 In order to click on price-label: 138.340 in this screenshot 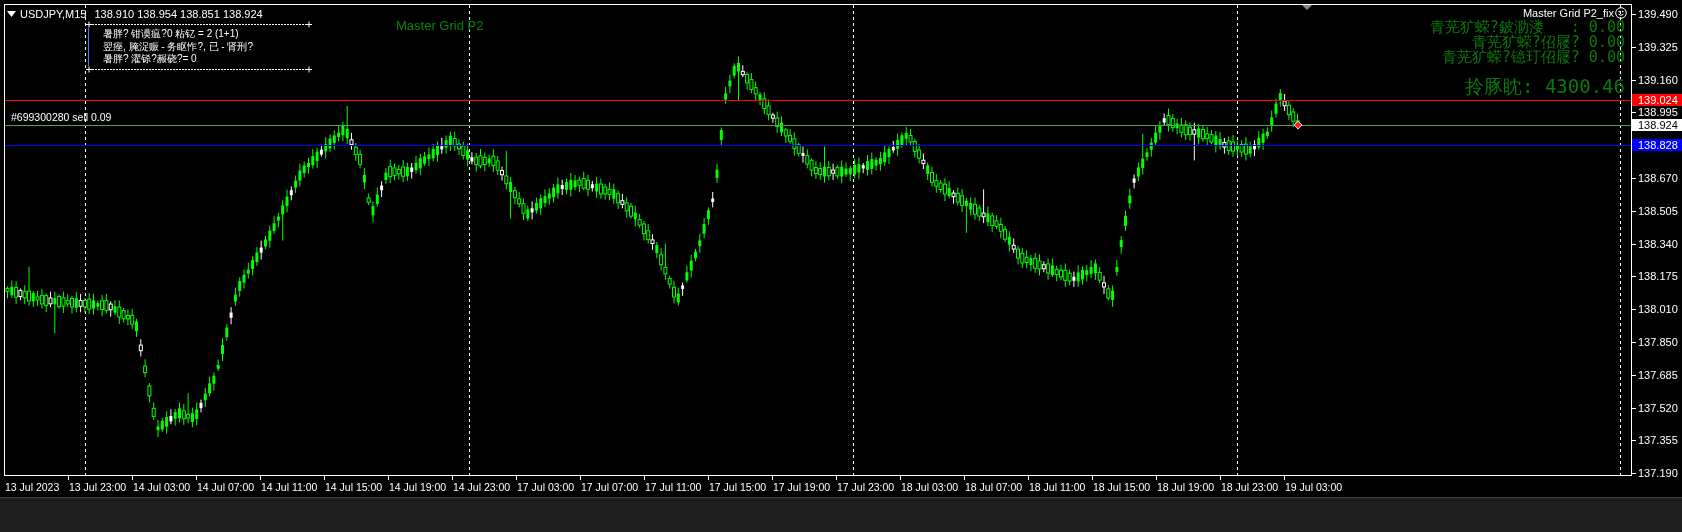, I will do `click(1658, 244)`.